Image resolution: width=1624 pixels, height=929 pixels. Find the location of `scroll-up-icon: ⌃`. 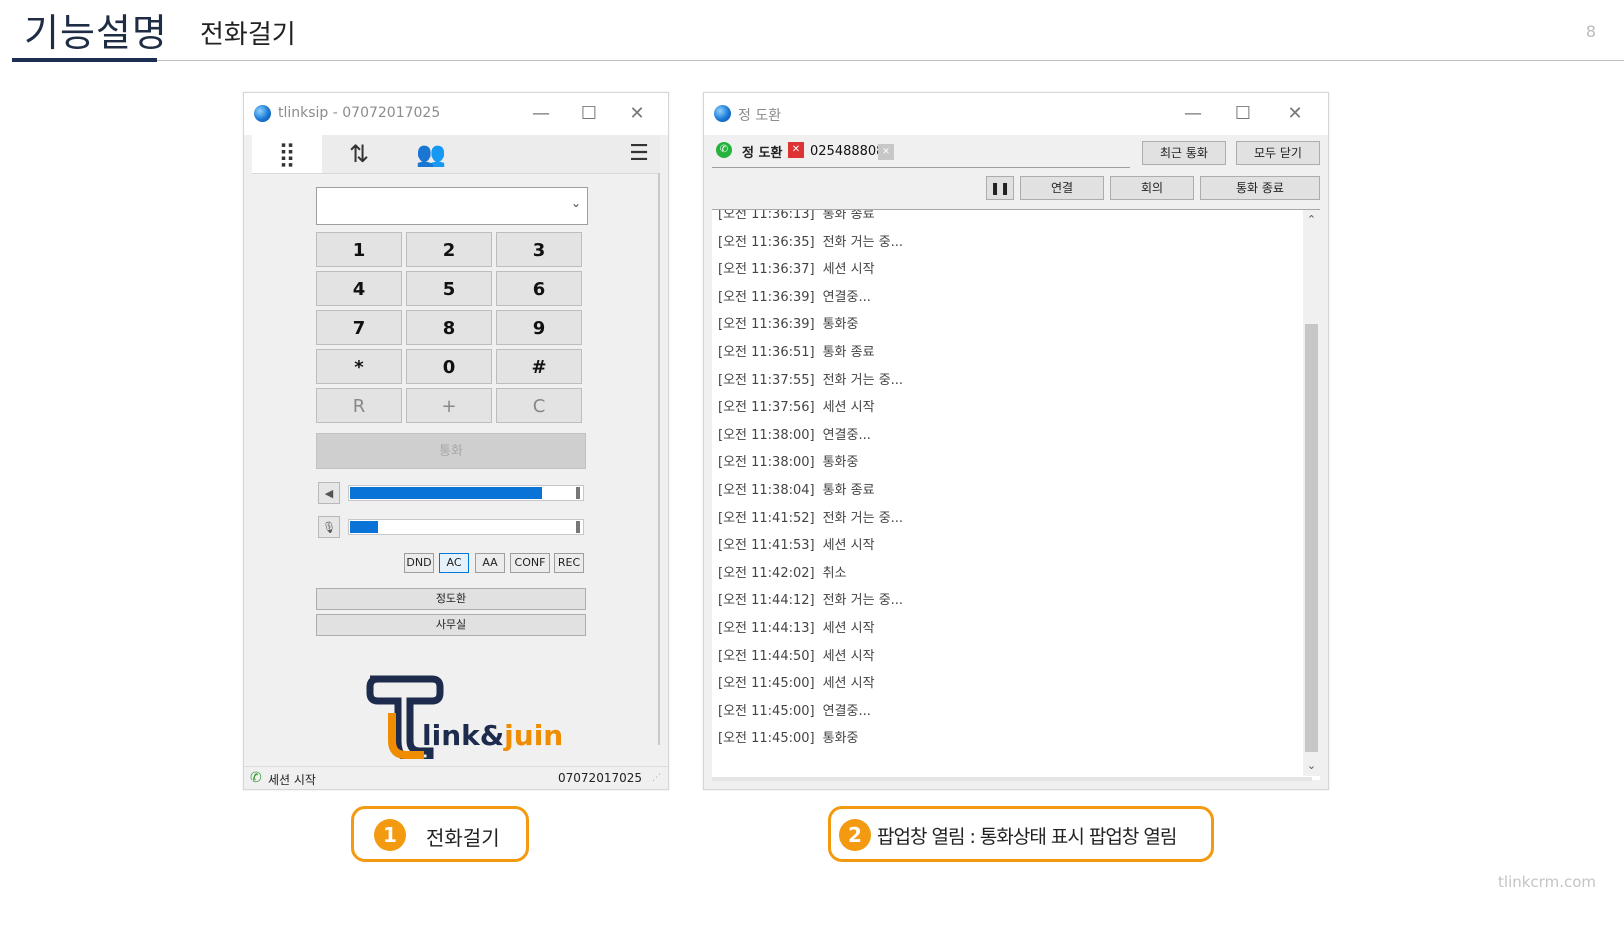

scroll-up-icon: ⌃ is located at coordinates (1311, 220).